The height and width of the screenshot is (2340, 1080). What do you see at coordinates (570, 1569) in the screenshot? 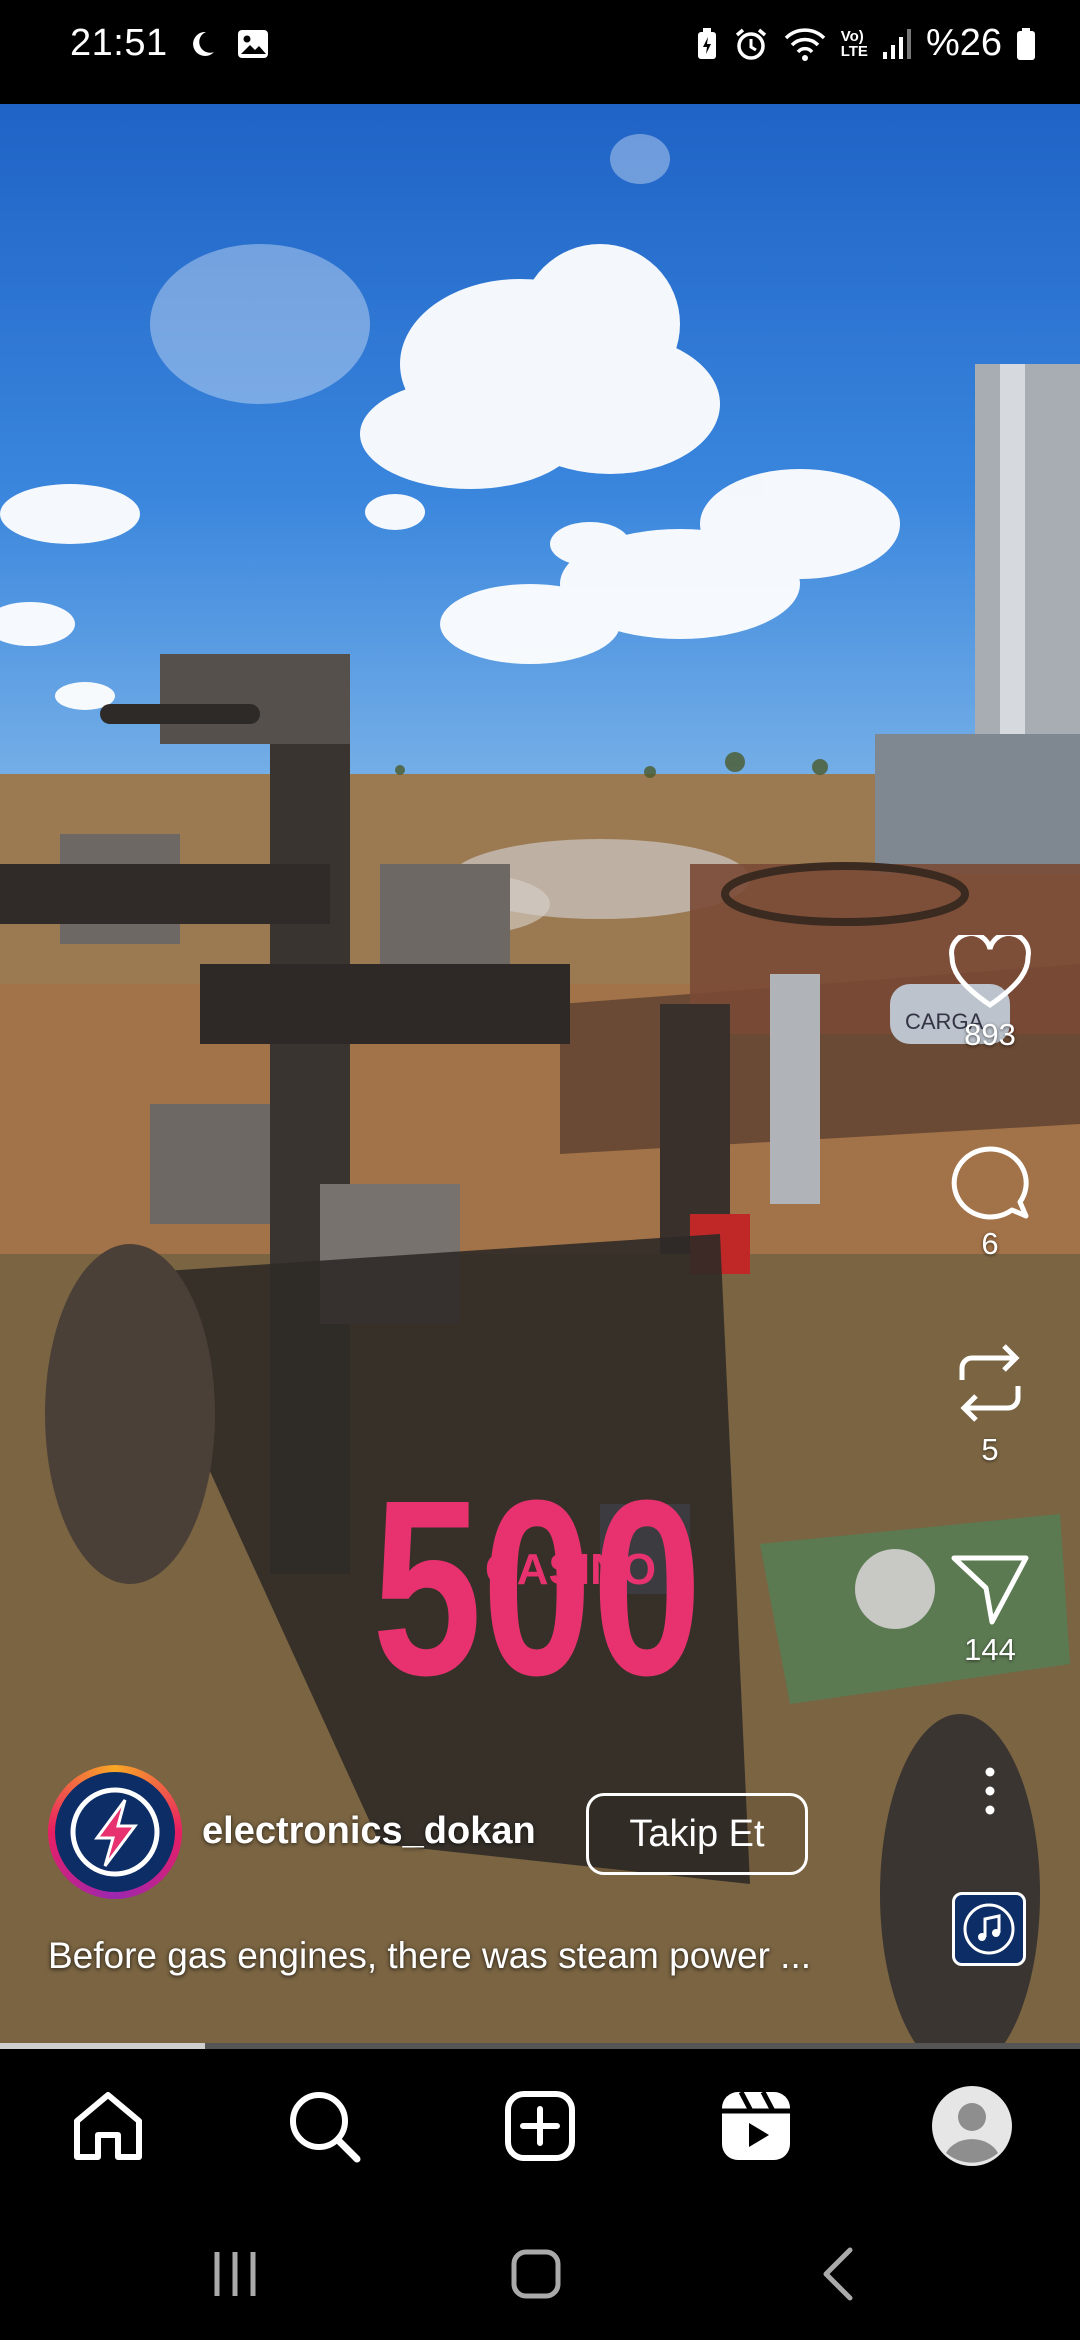
I see `overlay-logo-label: CASINO` at bounding box center [570, 1569].